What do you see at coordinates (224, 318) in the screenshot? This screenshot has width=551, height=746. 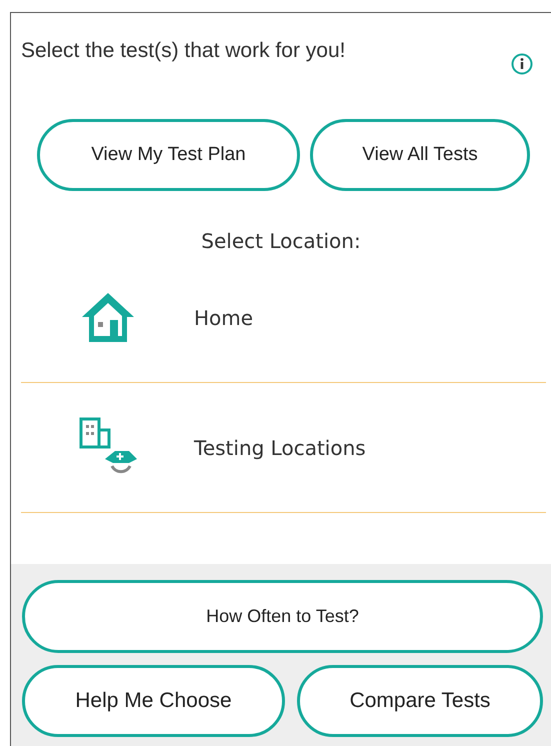 I see `location-option: Home` at bounding box center [224, 318].